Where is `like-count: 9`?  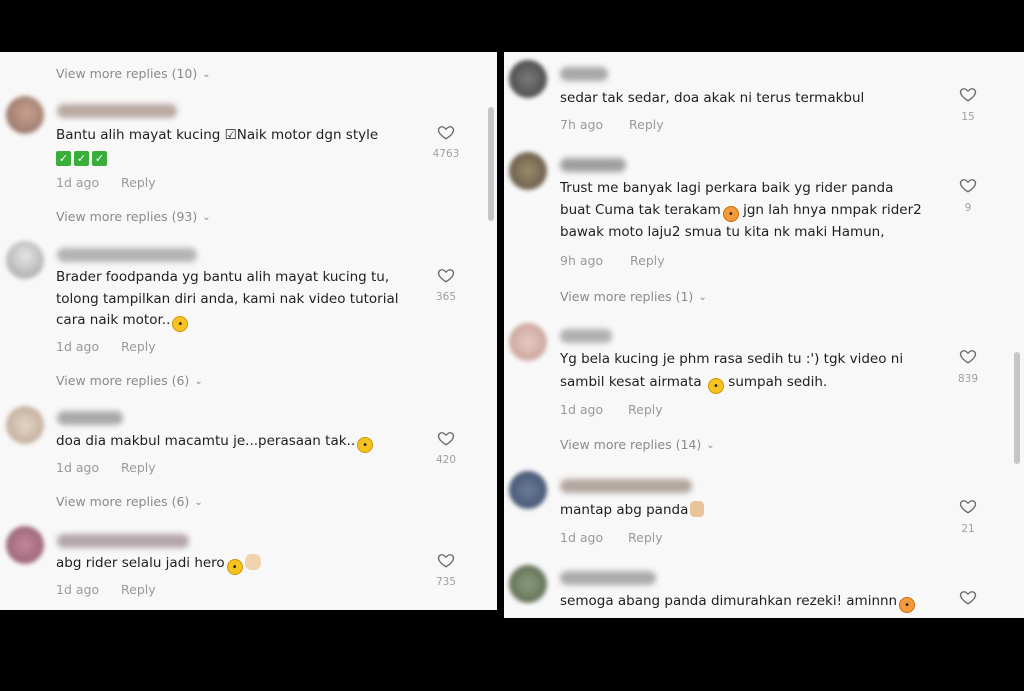
like-count: 9 is located at coordinates (968, 208).